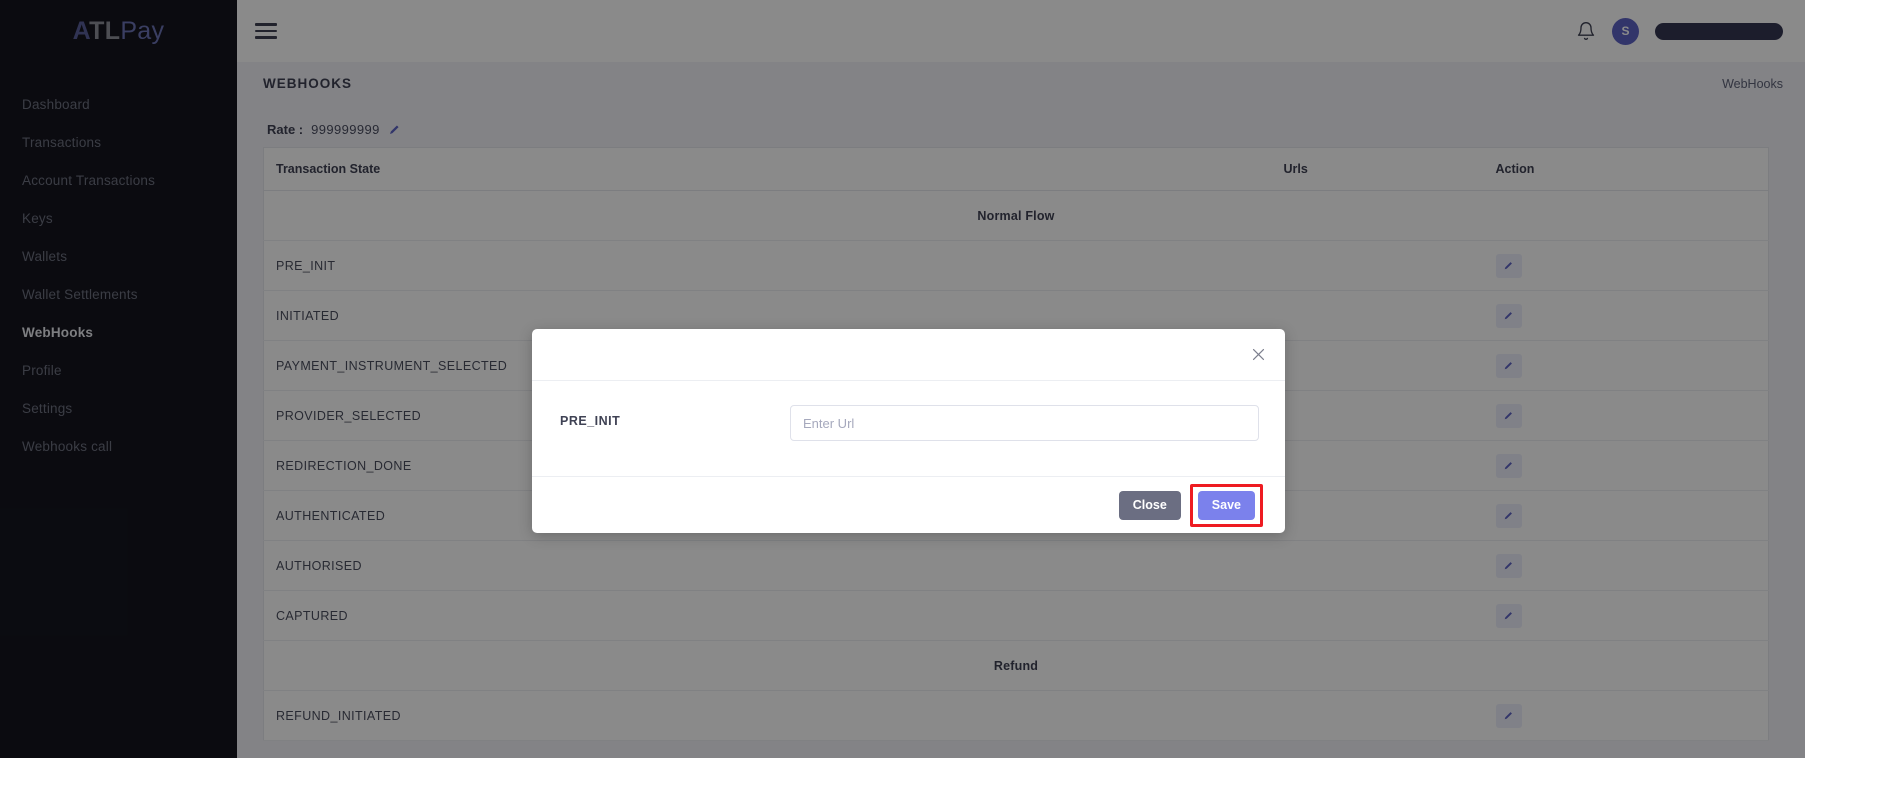  I want to click on breadcrumb: WebHooks, so click(1752, 83).